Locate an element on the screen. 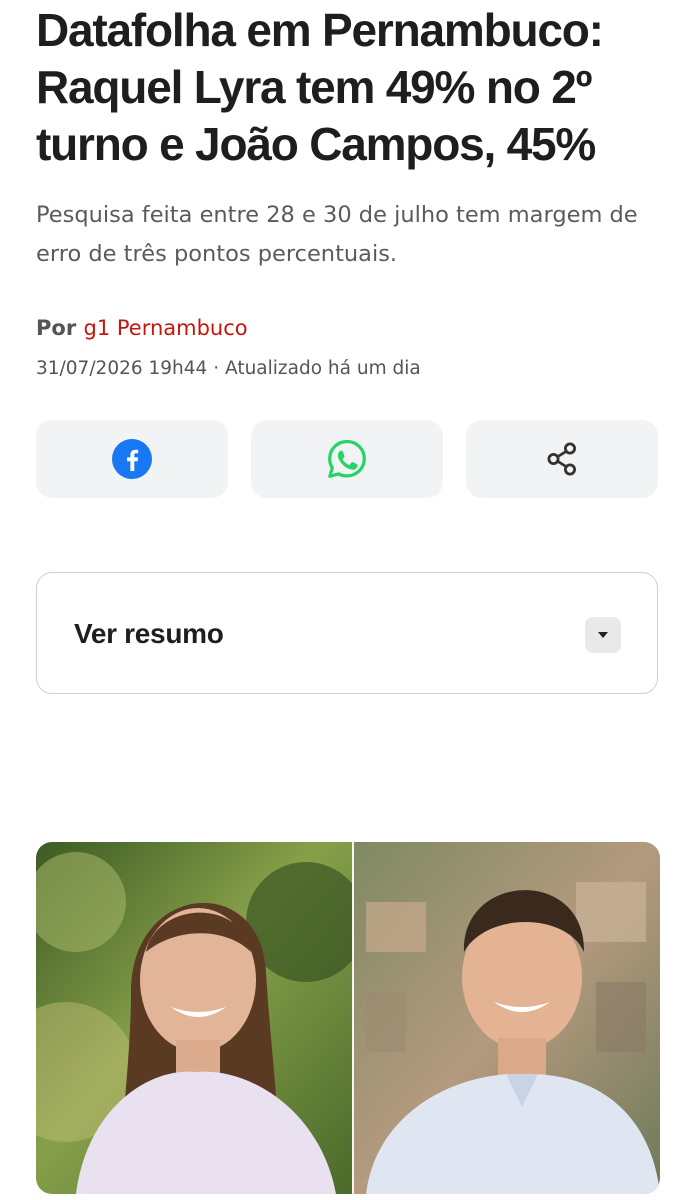  byline: Por g1 Pernambuco is located at coordinates (142, 328).